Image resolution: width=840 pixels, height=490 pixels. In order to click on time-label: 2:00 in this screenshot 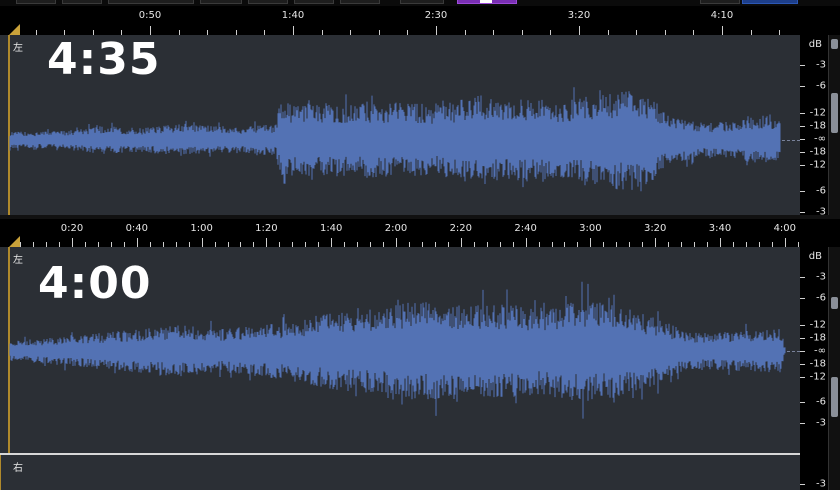, I will do `click(396, 228)`.